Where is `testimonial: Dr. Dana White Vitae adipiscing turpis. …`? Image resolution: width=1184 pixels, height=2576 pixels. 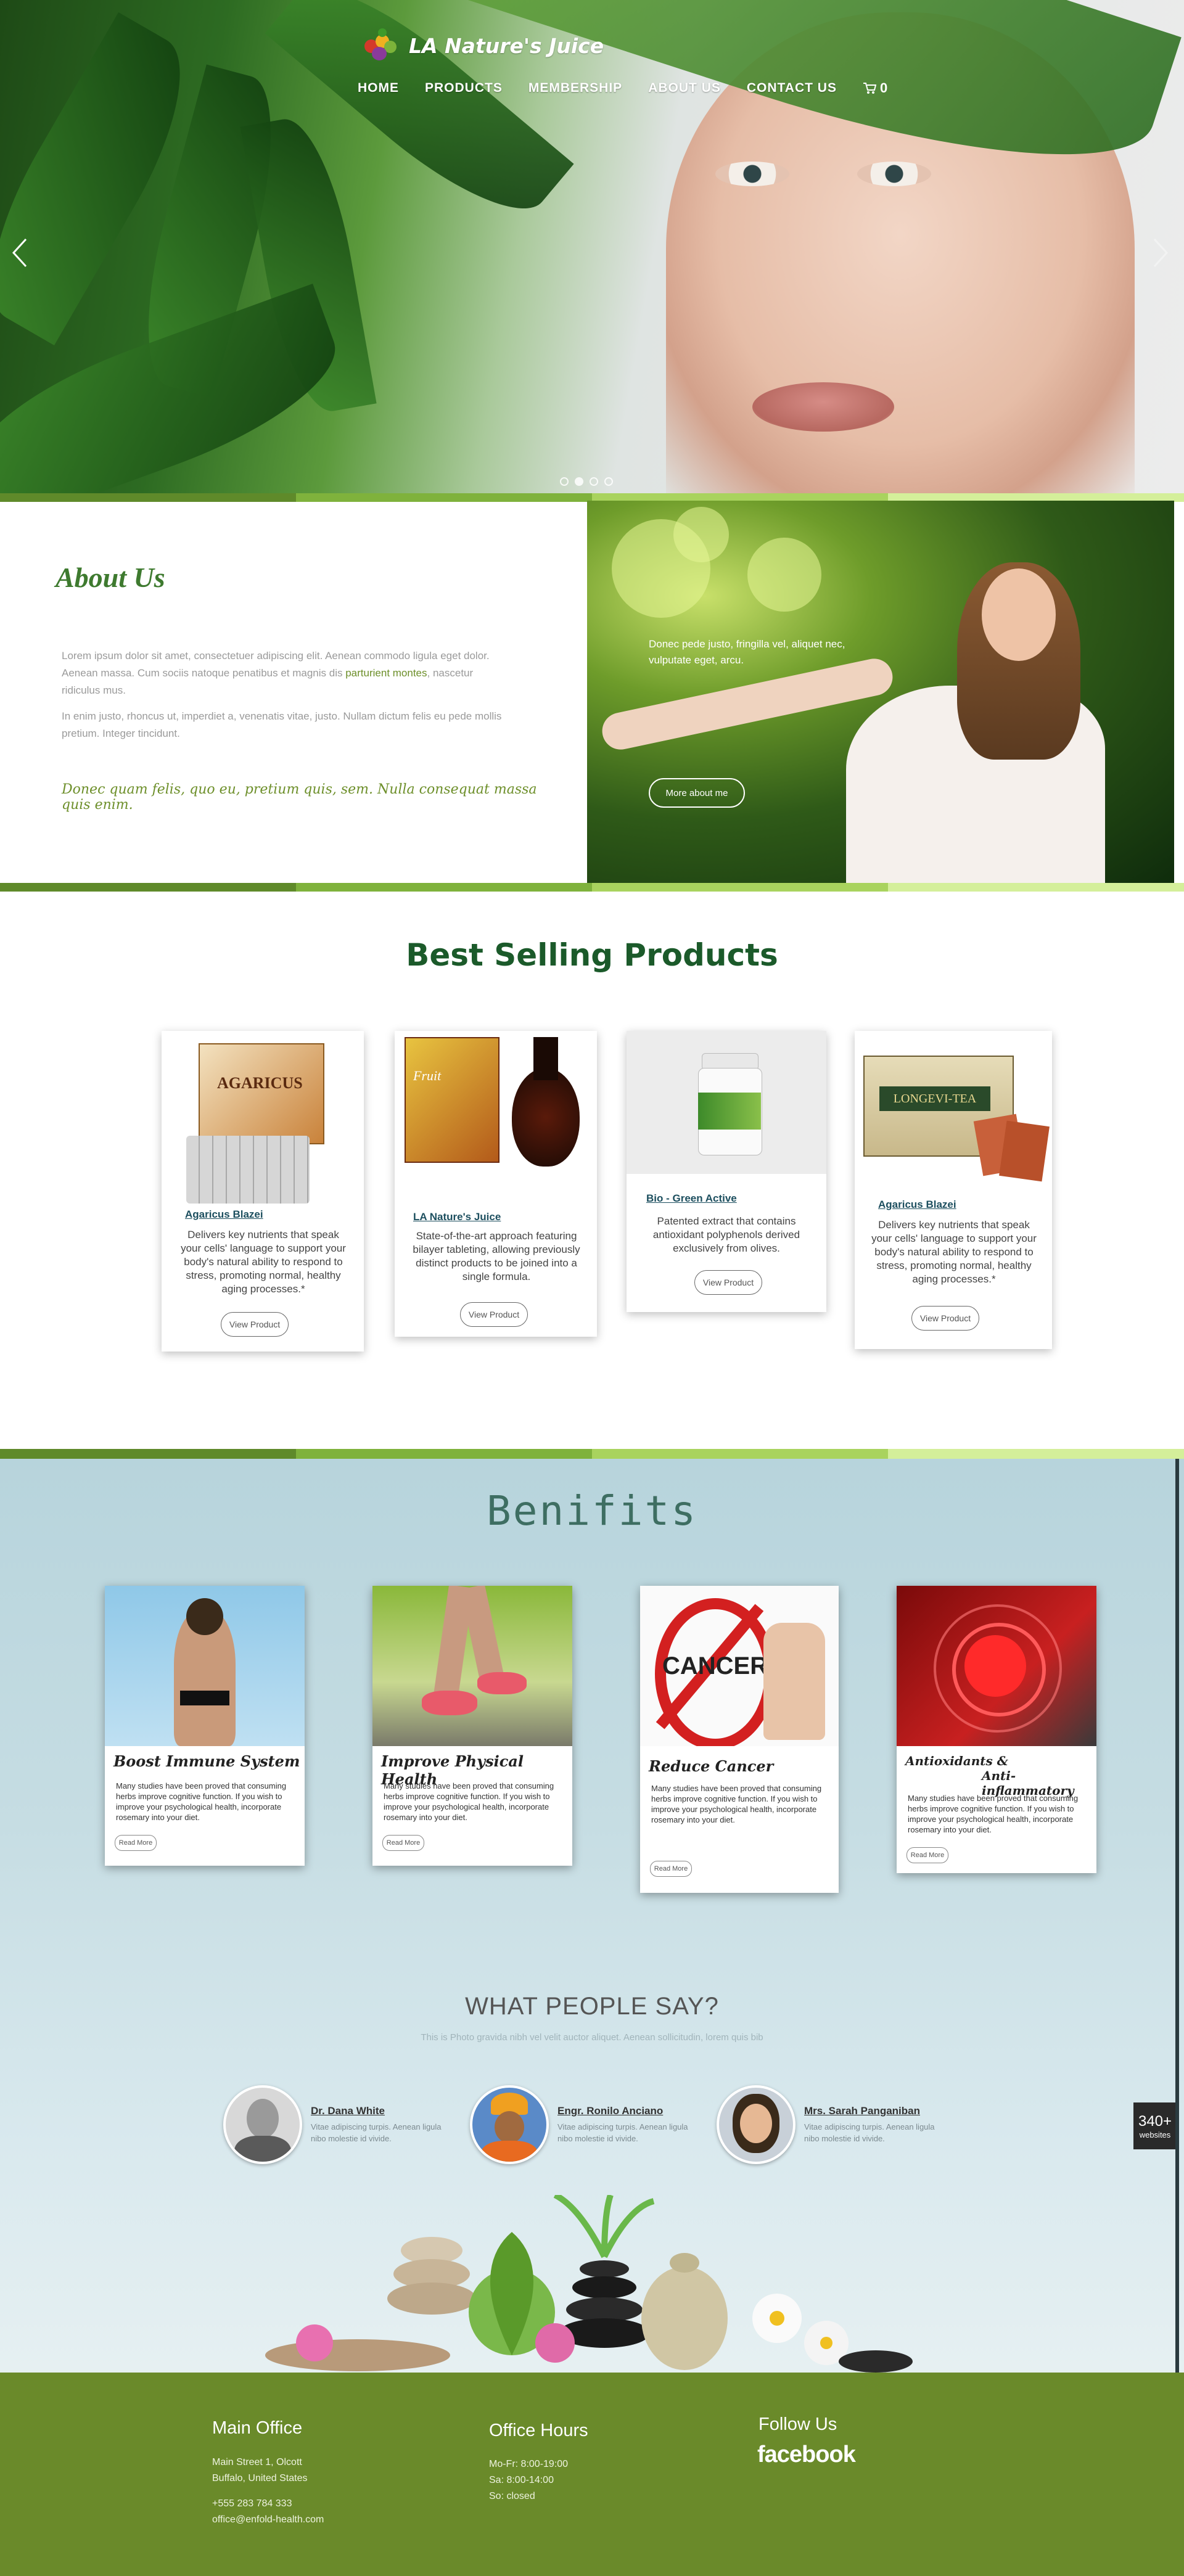 testimonial: Dr. Dana White Vitae adipiscing turpis. … is located at coordinates (335, 2124).